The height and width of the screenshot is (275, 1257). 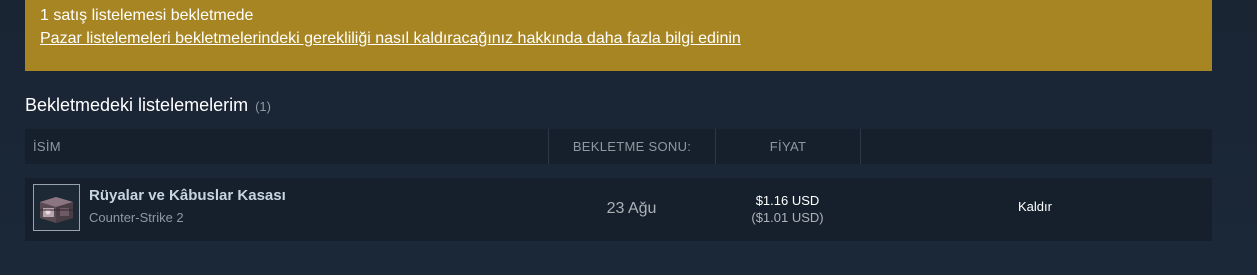 I want to click on column-header-hold-end: BEKLETME SONU:, so click(x=631, y=146).